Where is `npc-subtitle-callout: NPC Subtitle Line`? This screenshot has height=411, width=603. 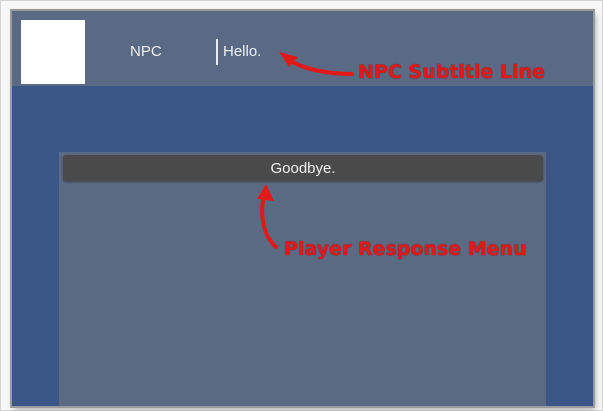
npc-subtitle-callout: NPC Subtitle Line is located at coordinates (451, 72).